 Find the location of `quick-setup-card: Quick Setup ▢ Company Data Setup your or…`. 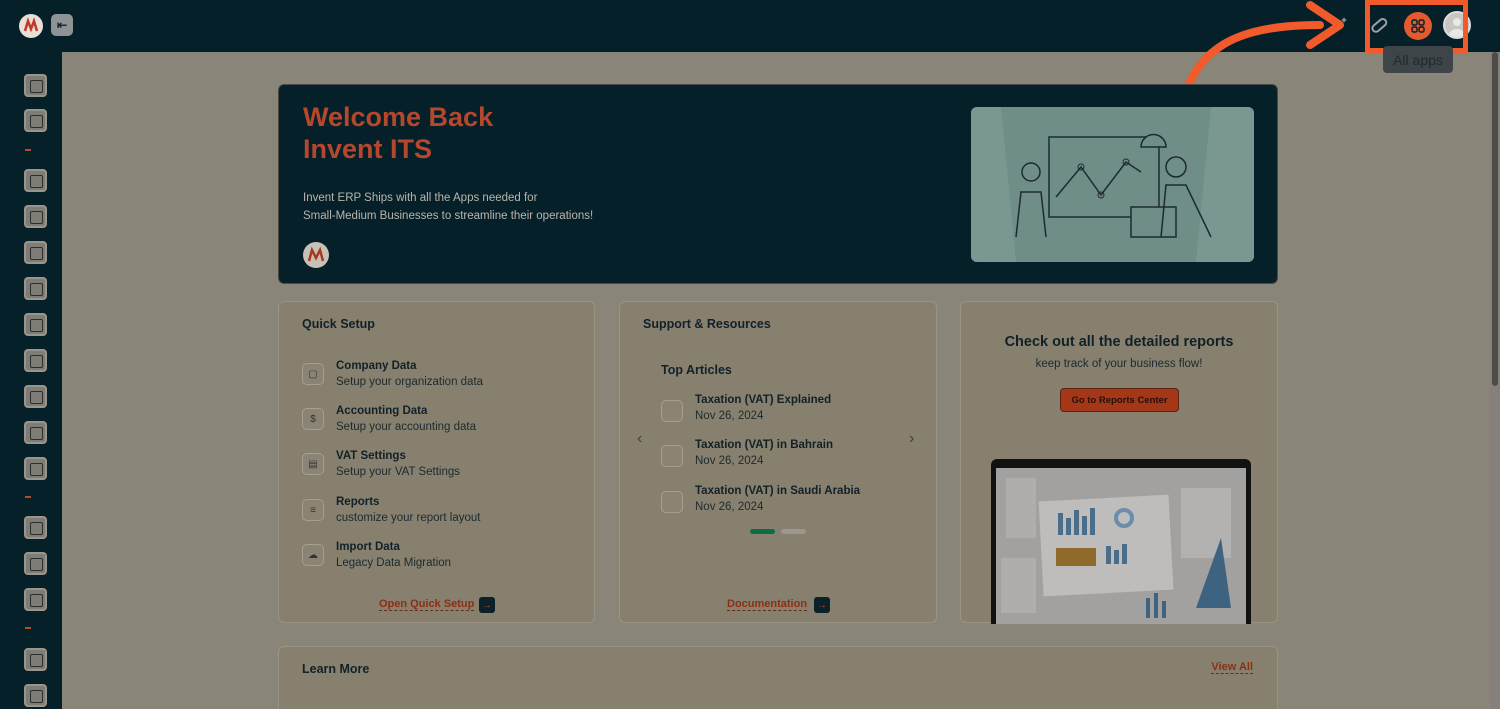

quick-setup-card: Quick Setup ▢ Company Data Setup your or… is located at coordinates (436, 462).